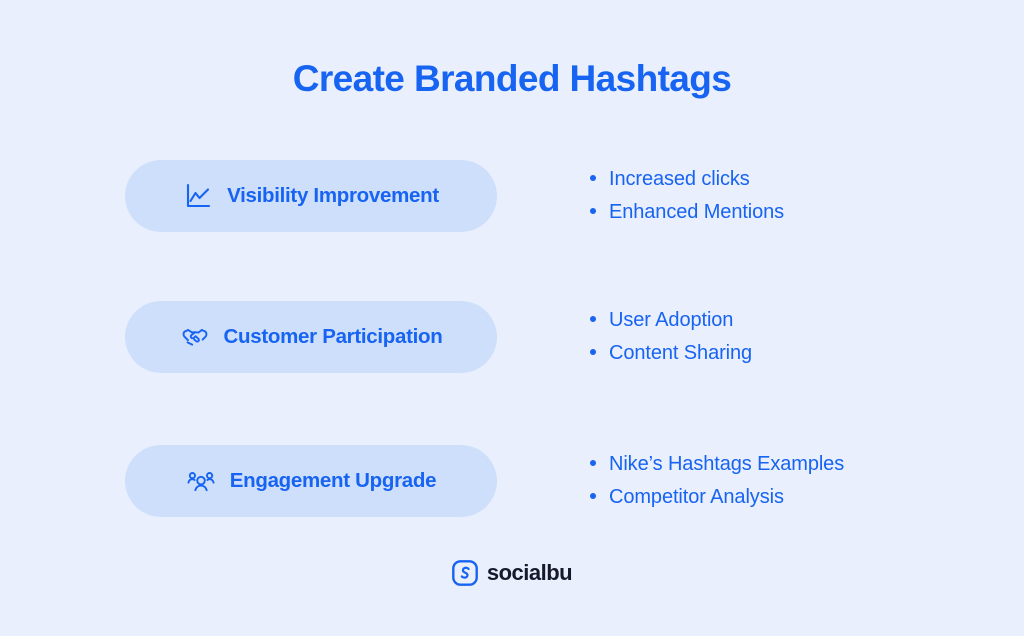  What do you see at coordinates (671, 337) in the screenshot?
I see `bullet-list: User Adoption Content Sharing` at bounding box center [671, 337].